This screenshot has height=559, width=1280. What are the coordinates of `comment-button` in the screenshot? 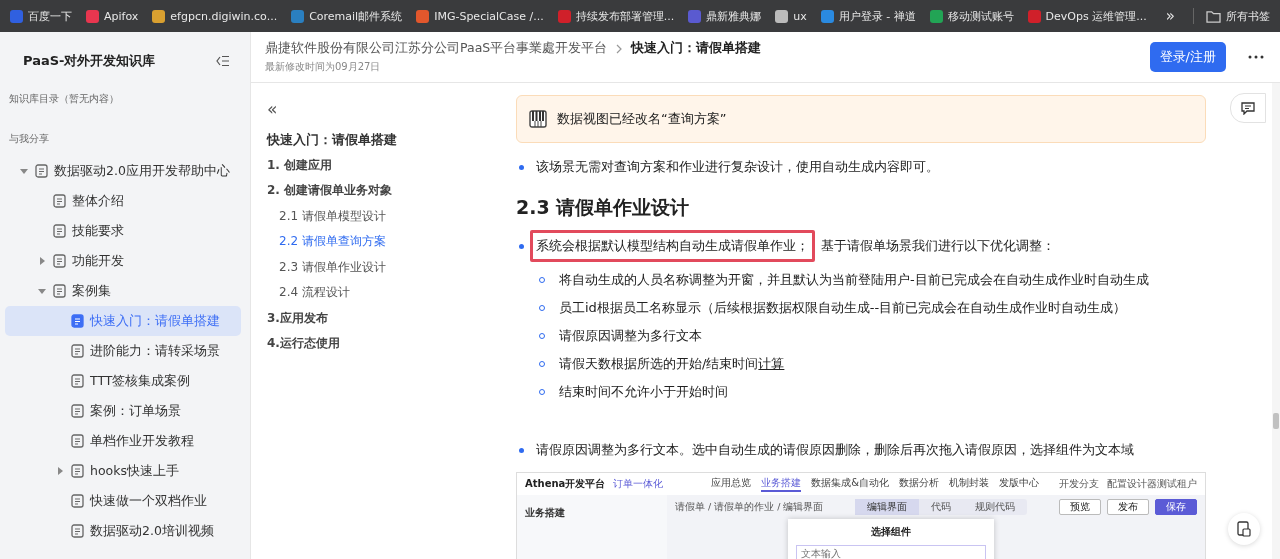 It's located at (1248, 108).